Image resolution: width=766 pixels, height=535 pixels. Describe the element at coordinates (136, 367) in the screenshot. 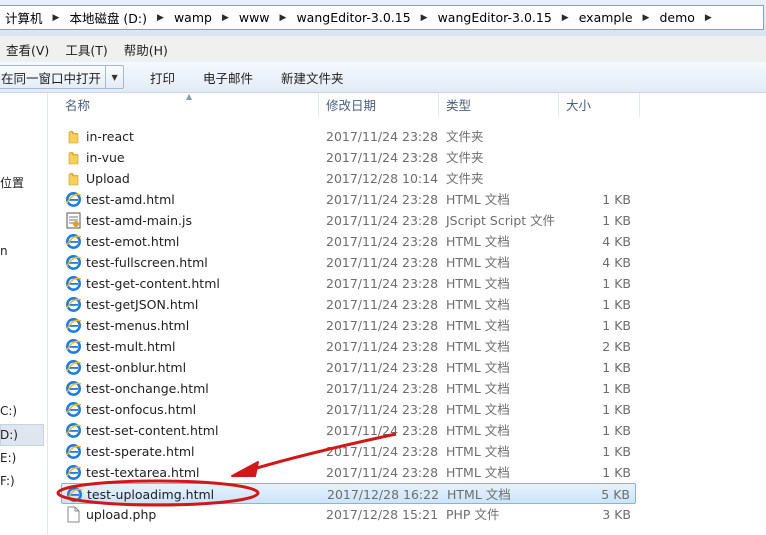

I see `file-name: test-onblur.html` at that location.